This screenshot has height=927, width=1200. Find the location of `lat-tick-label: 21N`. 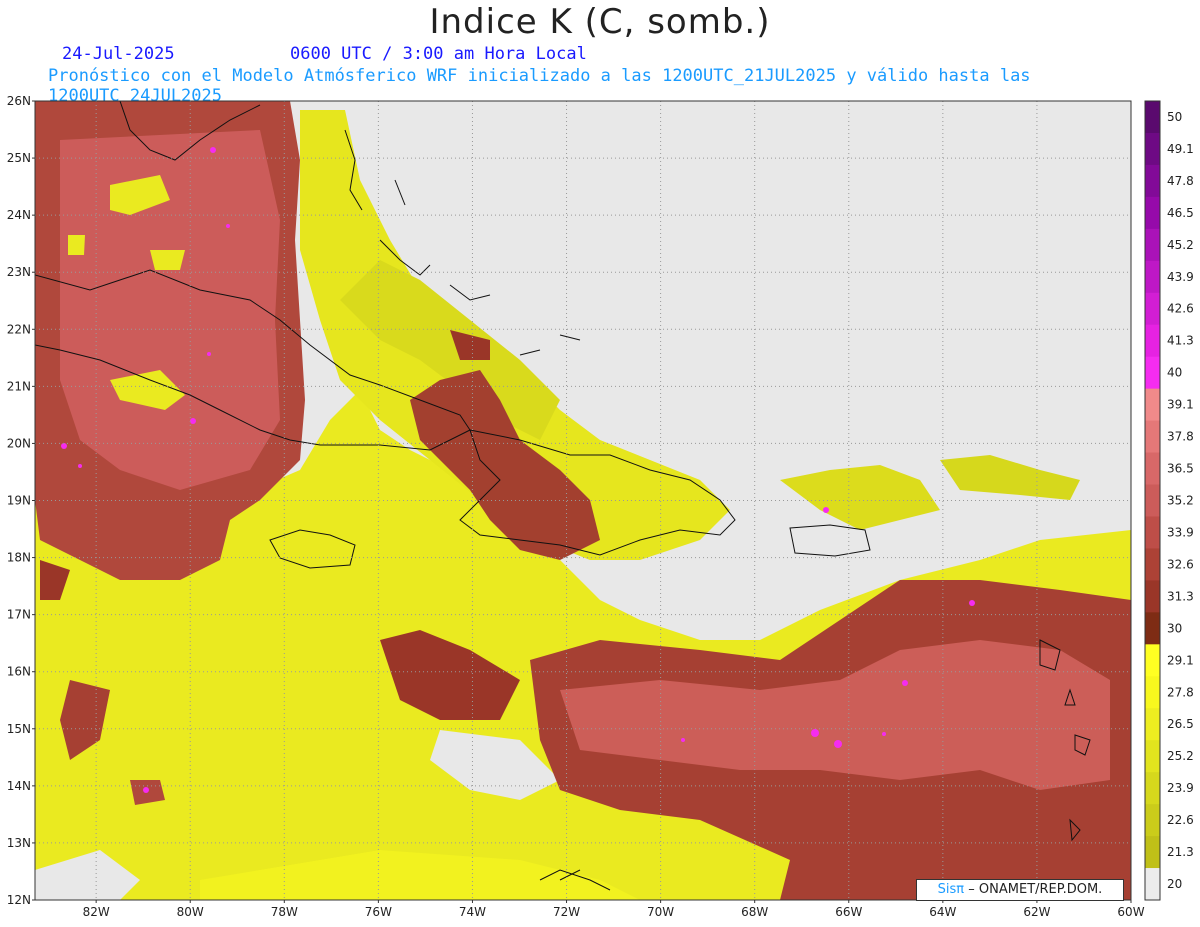

lat-tick-label: 21N is located at coordinates (19, 386).